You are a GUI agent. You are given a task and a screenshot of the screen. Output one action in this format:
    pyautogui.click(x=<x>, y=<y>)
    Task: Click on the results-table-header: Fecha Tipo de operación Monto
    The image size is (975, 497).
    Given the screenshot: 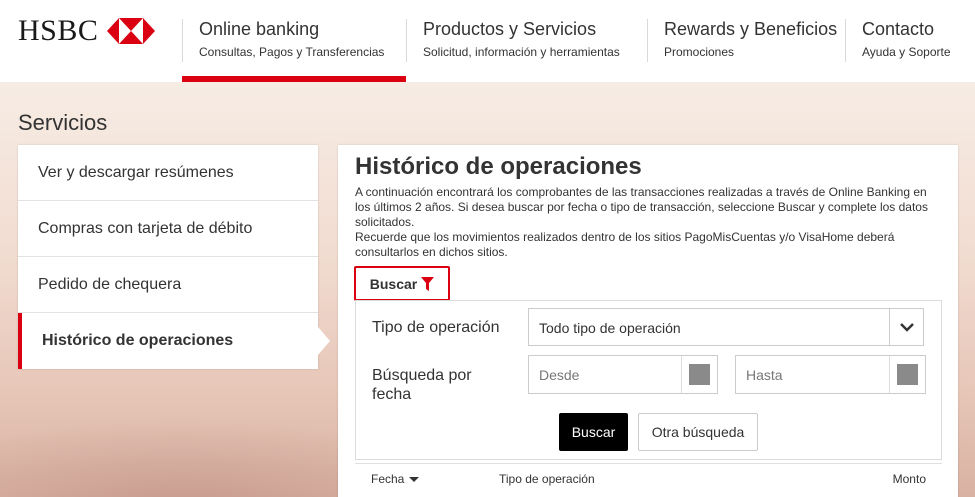 What is the action you would take?
    pyautogui.click(x=648, y=477)
    